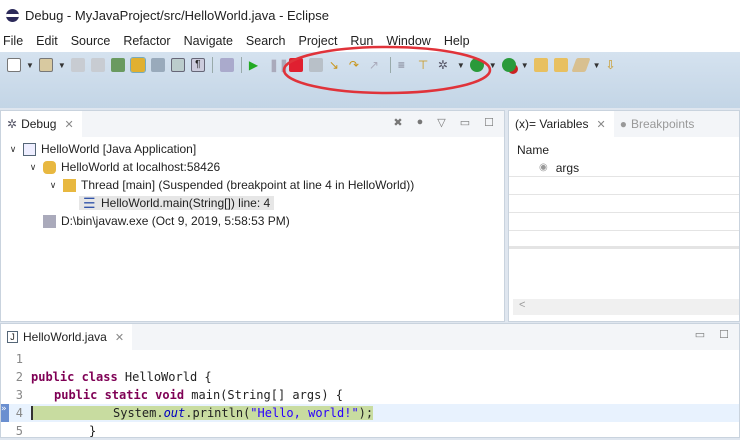  What do you see at coordinates (123, 395) in the screenshot?
I see `keyword: public static void` at bounding box center [123, 395].